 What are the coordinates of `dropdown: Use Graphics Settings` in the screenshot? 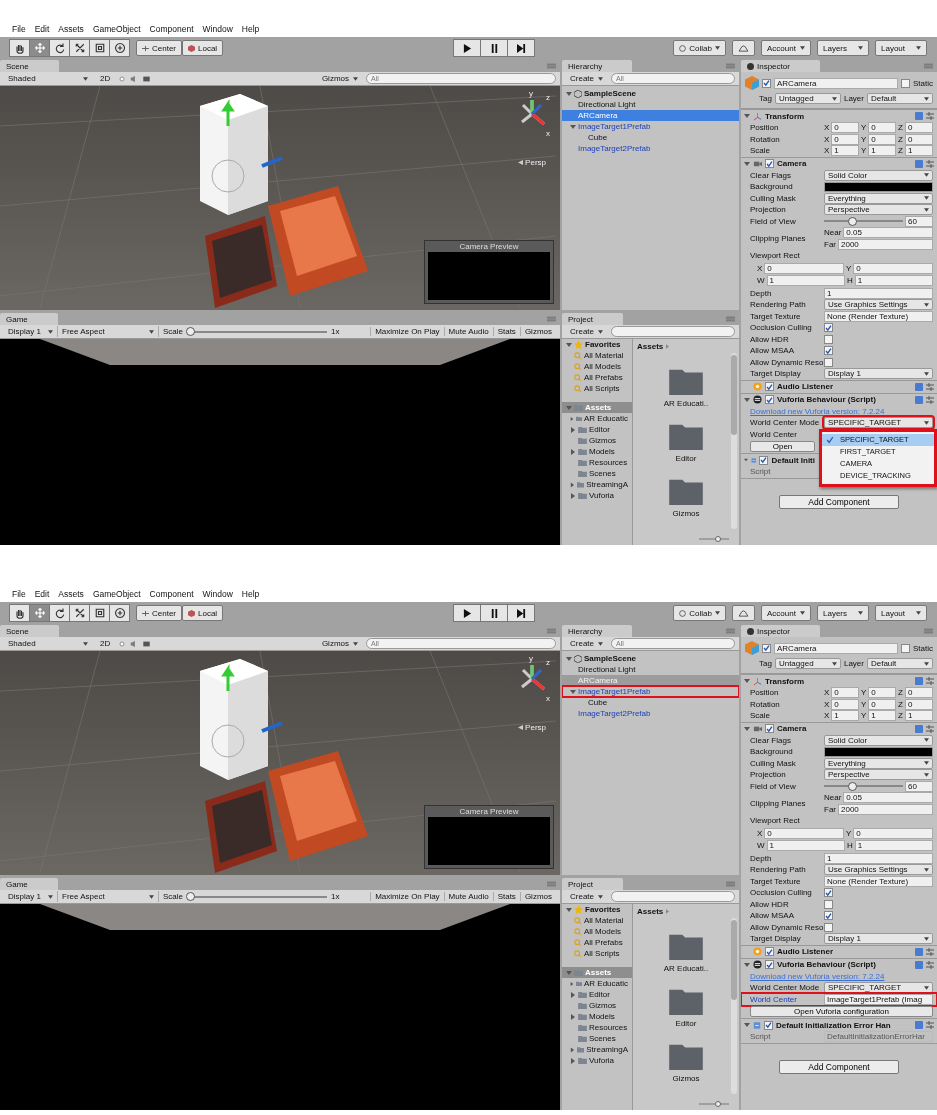 It's located at (878, 305).